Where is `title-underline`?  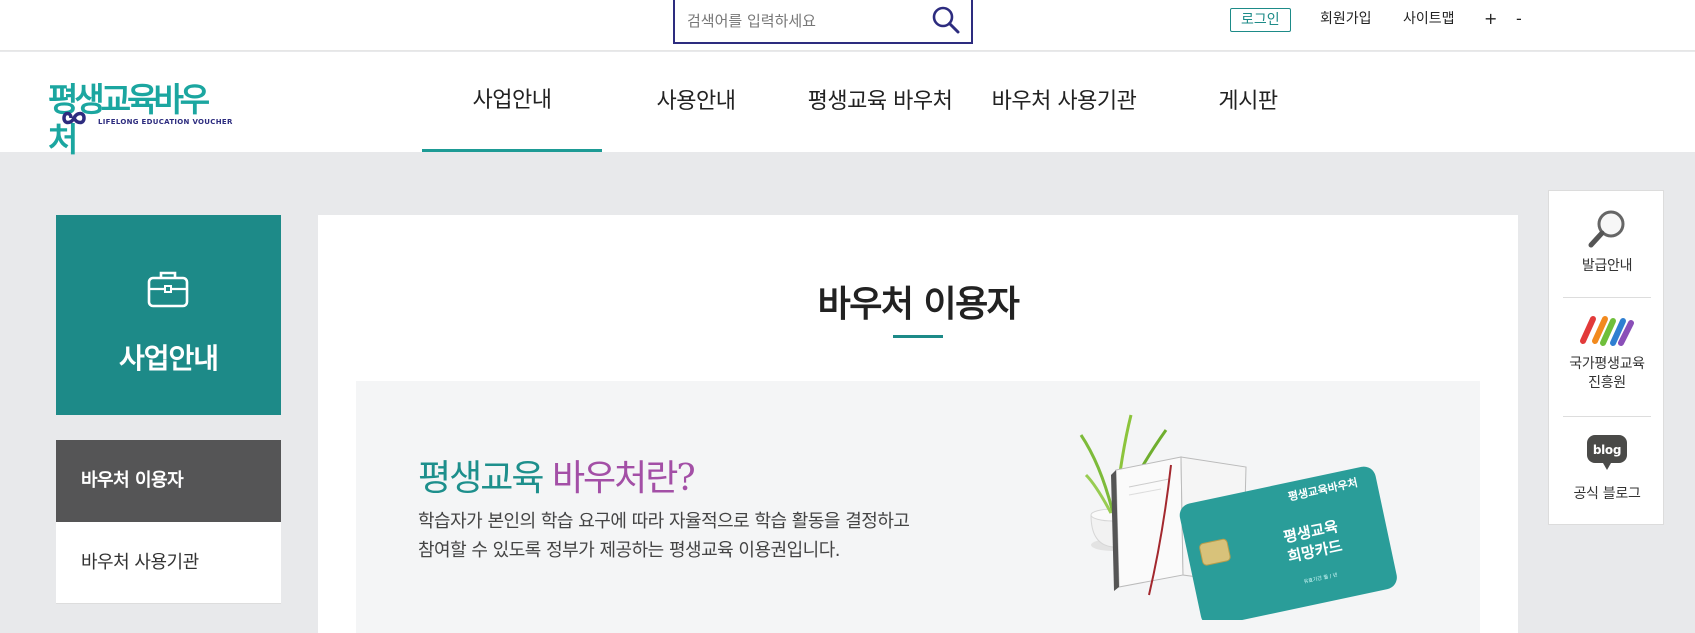 title-underline is located at coordinates (918, 336).